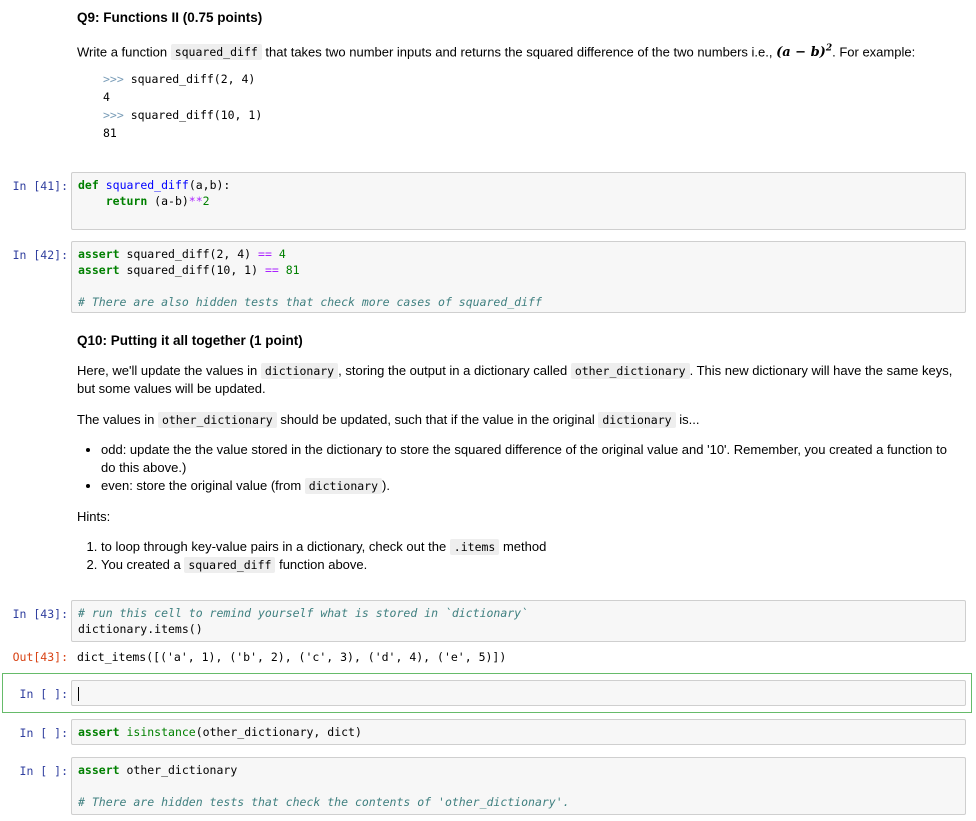 The height and width of the screenshot is (821, 976). What do you see at coordinates (192, 270) in the screenshot?
I see `code-text: squared_diff(10, 1)` at bounding box center [192, 270].